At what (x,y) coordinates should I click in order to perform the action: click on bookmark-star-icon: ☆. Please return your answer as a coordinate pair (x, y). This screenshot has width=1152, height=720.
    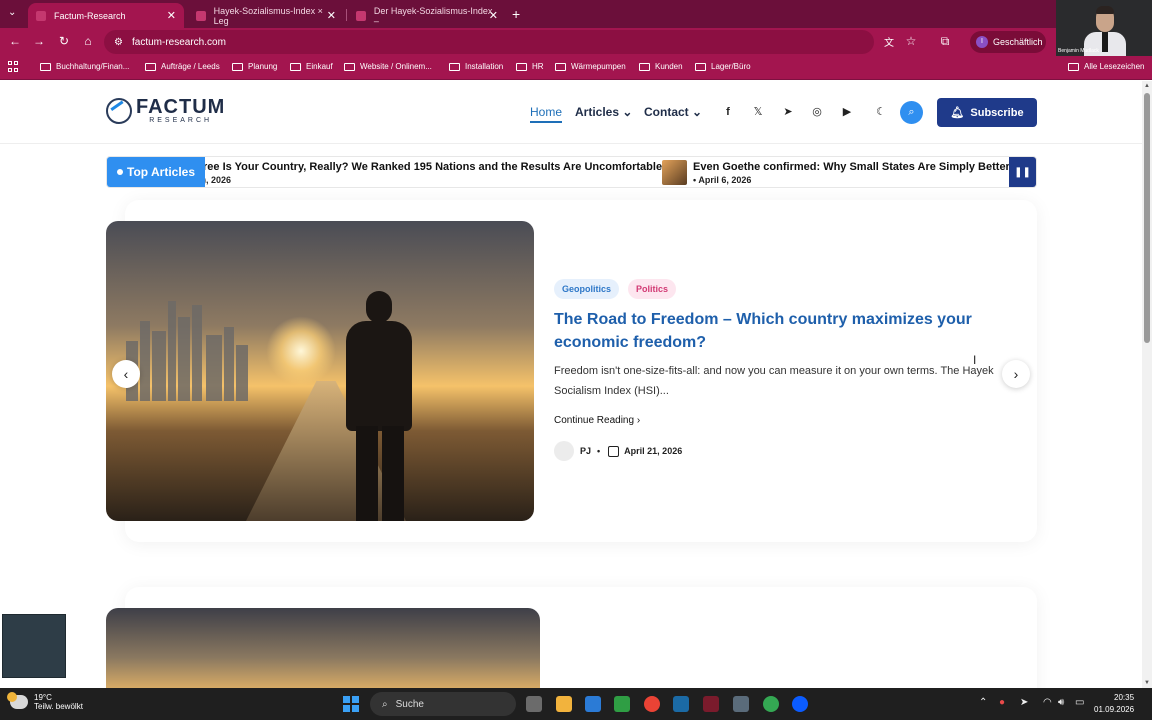
    Looking at the image, I should click on (911, 41).